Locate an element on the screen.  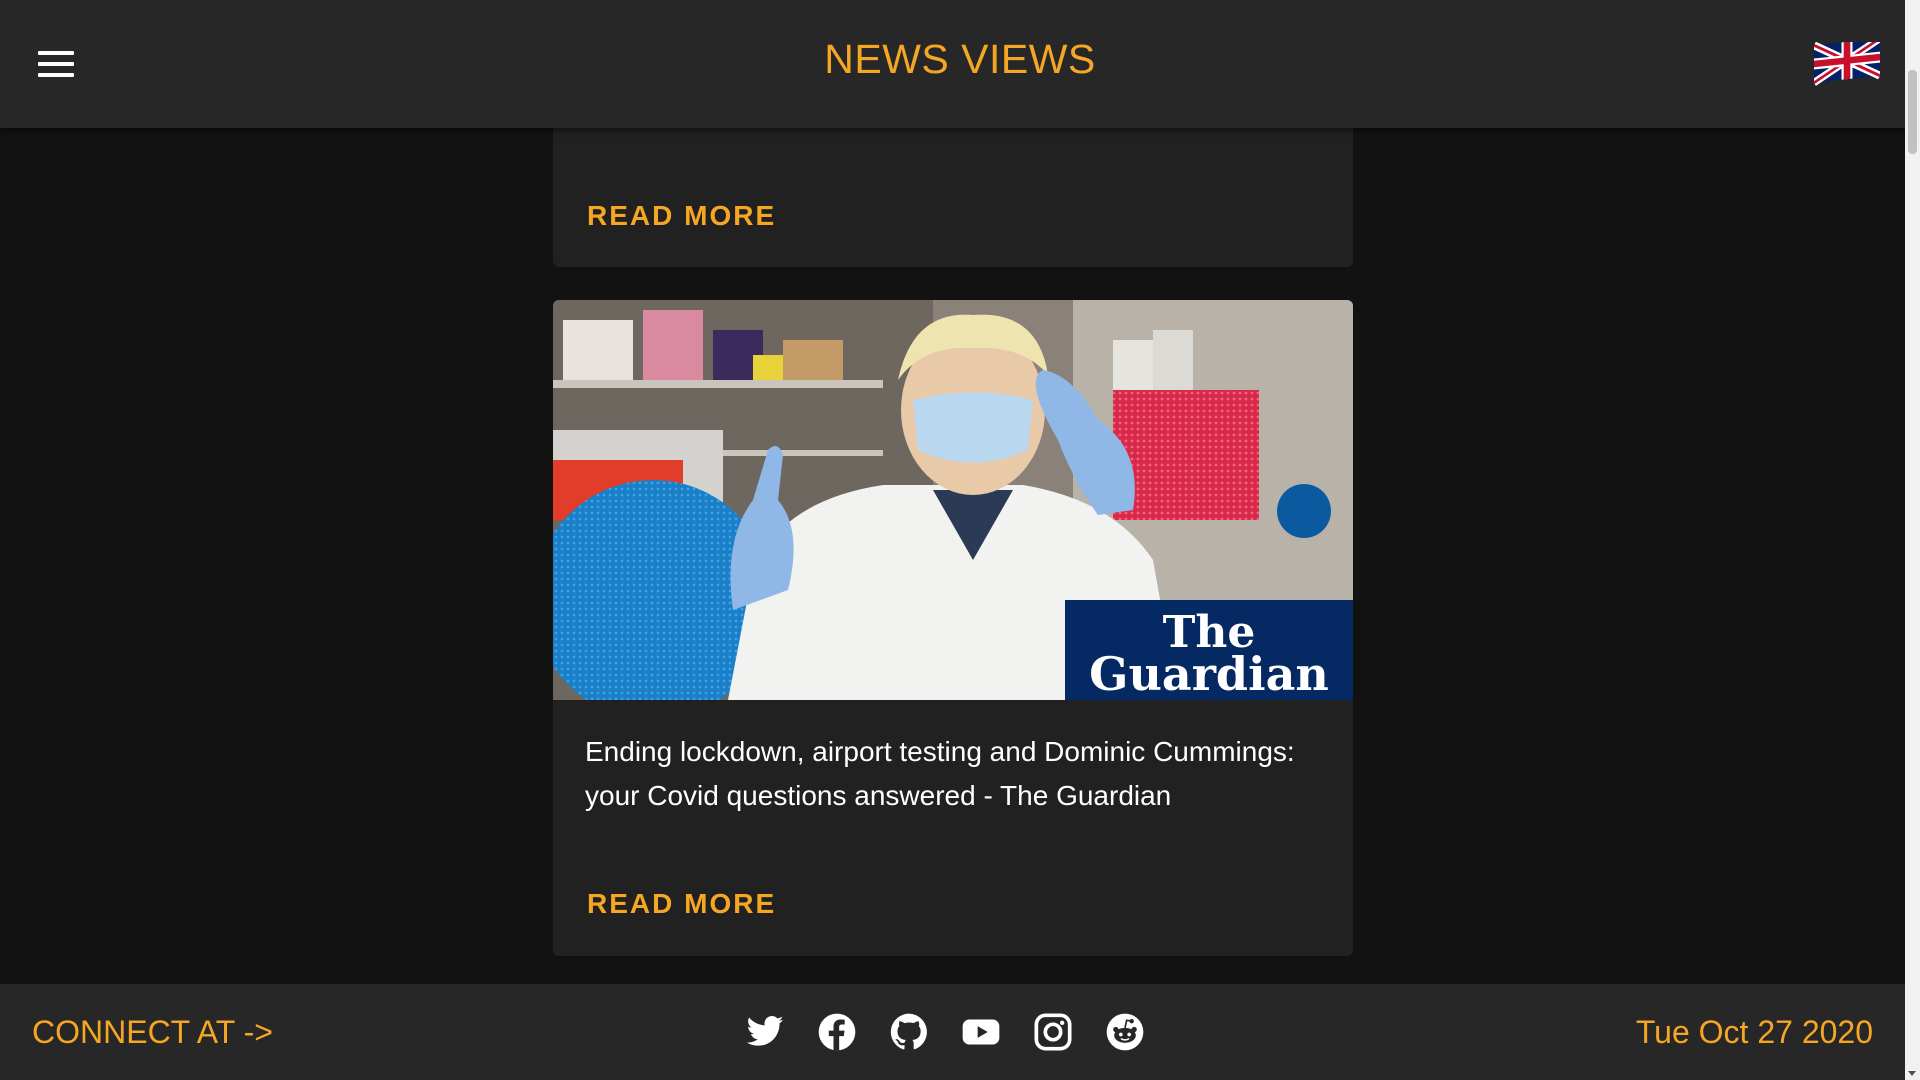
page-scrollbar is located at coordinates (1912, 540).